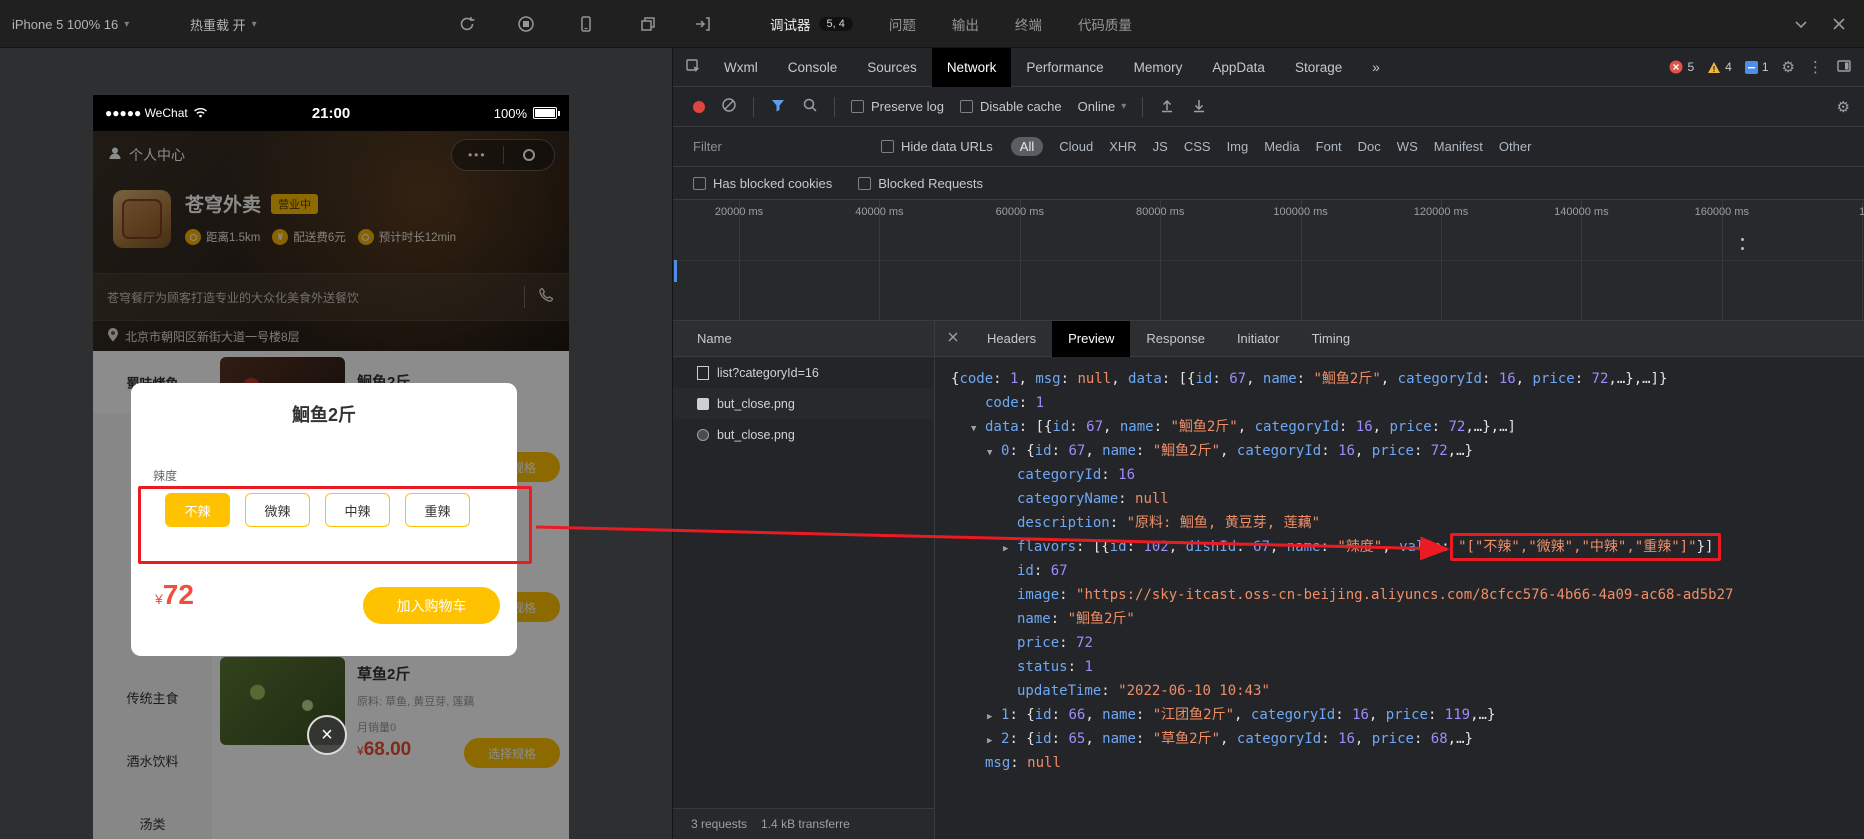  I want to click on preserve-log-checkbox: Preserve log, so click(897, 106).